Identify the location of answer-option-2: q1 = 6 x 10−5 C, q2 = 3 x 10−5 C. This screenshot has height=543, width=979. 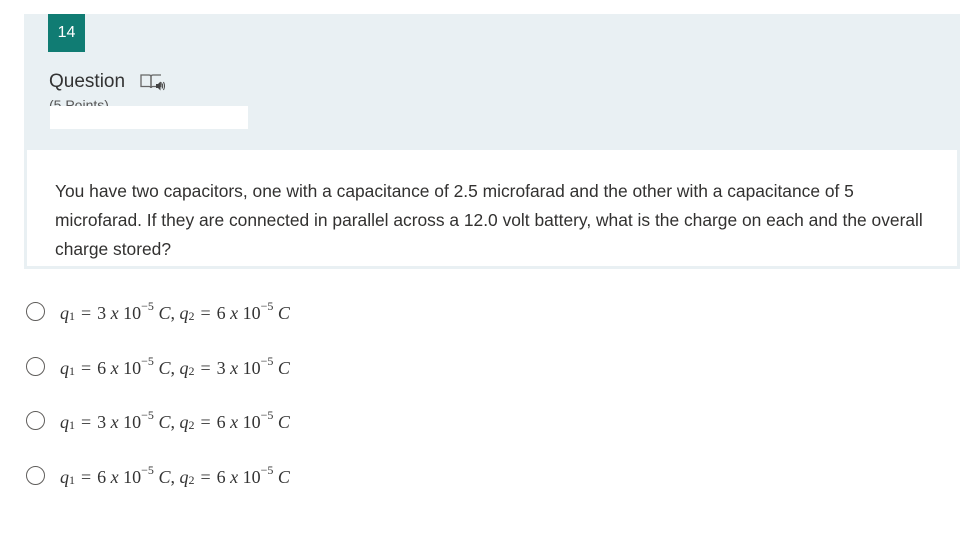
(476, 366).